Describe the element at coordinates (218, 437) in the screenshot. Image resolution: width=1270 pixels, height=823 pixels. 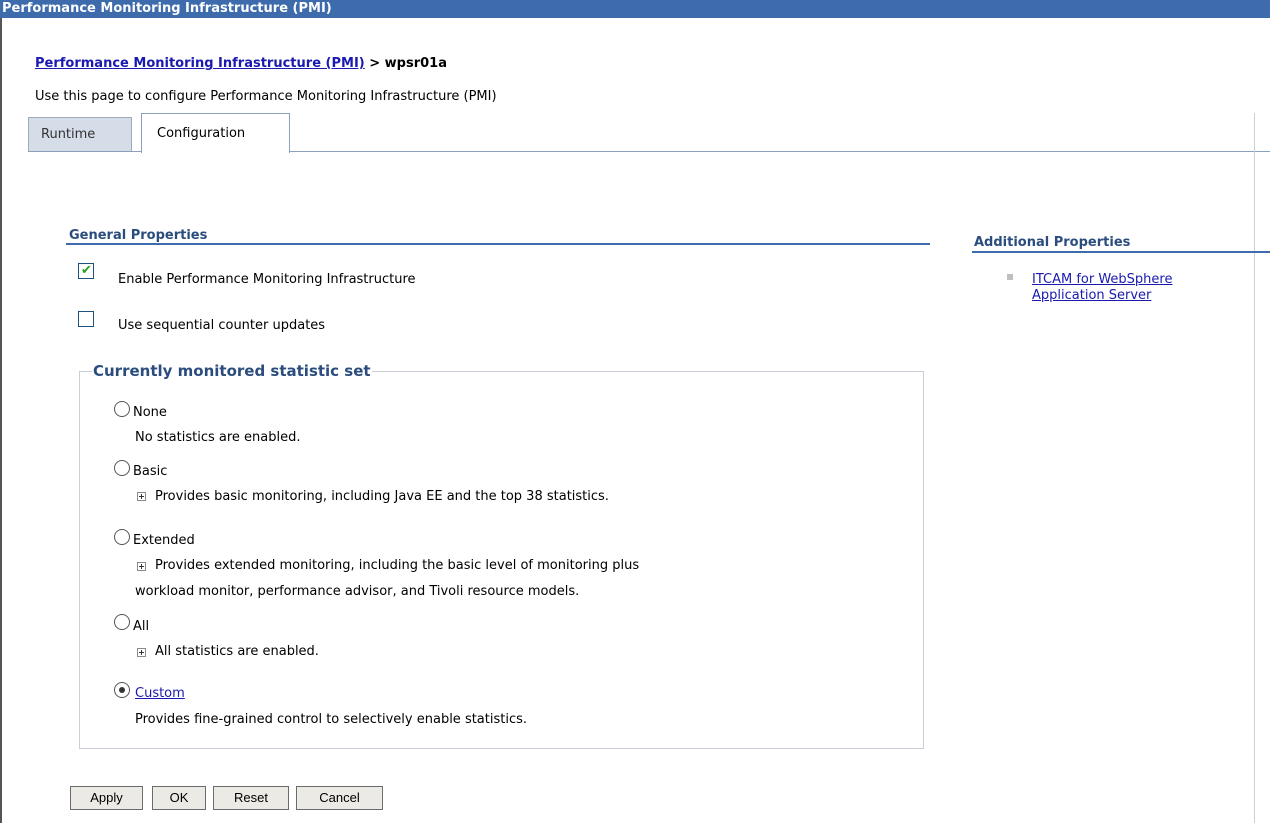
I see `radio-none-desc: No statistics are enabled.` at that location.